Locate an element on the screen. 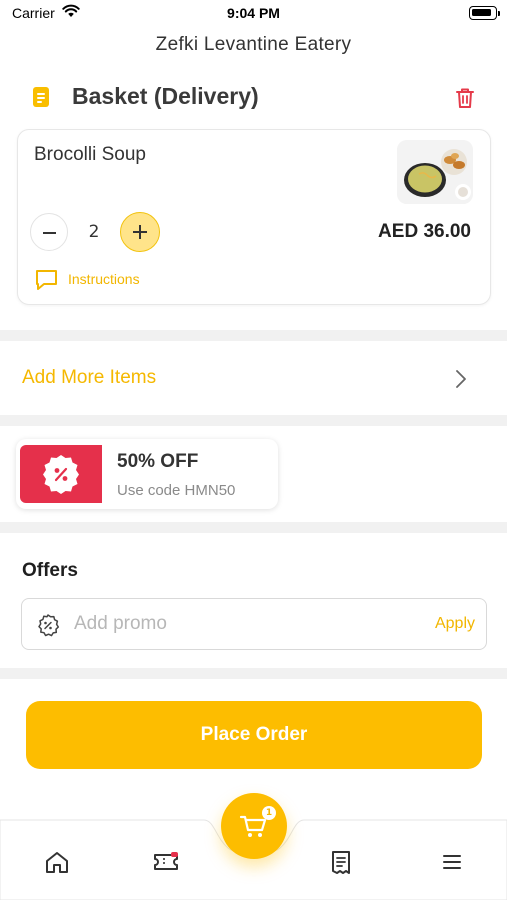 This screenshot has width=507, height=900. chevron-right-icon is located at coordinates (461, 379).